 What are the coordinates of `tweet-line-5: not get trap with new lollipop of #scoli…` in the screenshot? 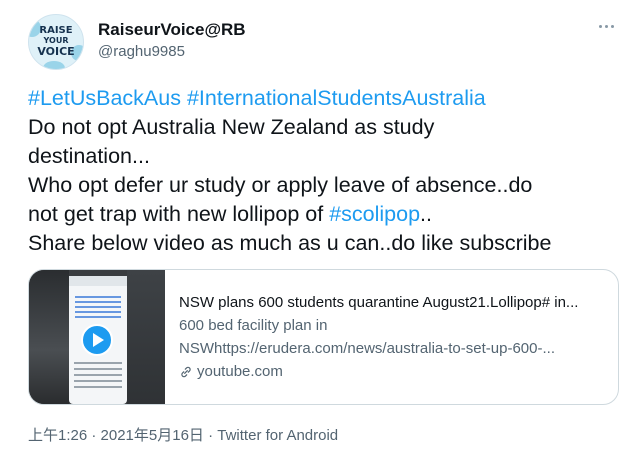 It's located at (328, 214).